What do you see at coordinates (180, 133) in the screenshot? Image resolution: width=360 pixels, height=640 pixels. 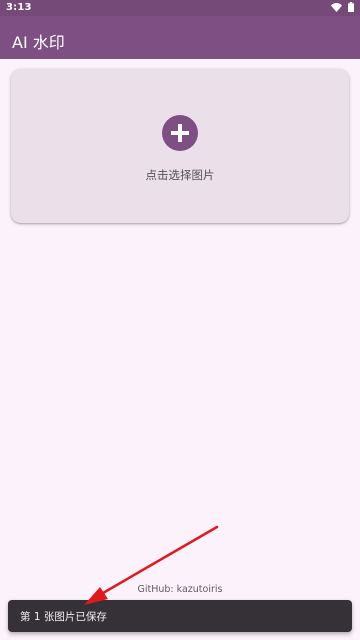 I see `plus-circle-icon` at bounding box center [180, 133].